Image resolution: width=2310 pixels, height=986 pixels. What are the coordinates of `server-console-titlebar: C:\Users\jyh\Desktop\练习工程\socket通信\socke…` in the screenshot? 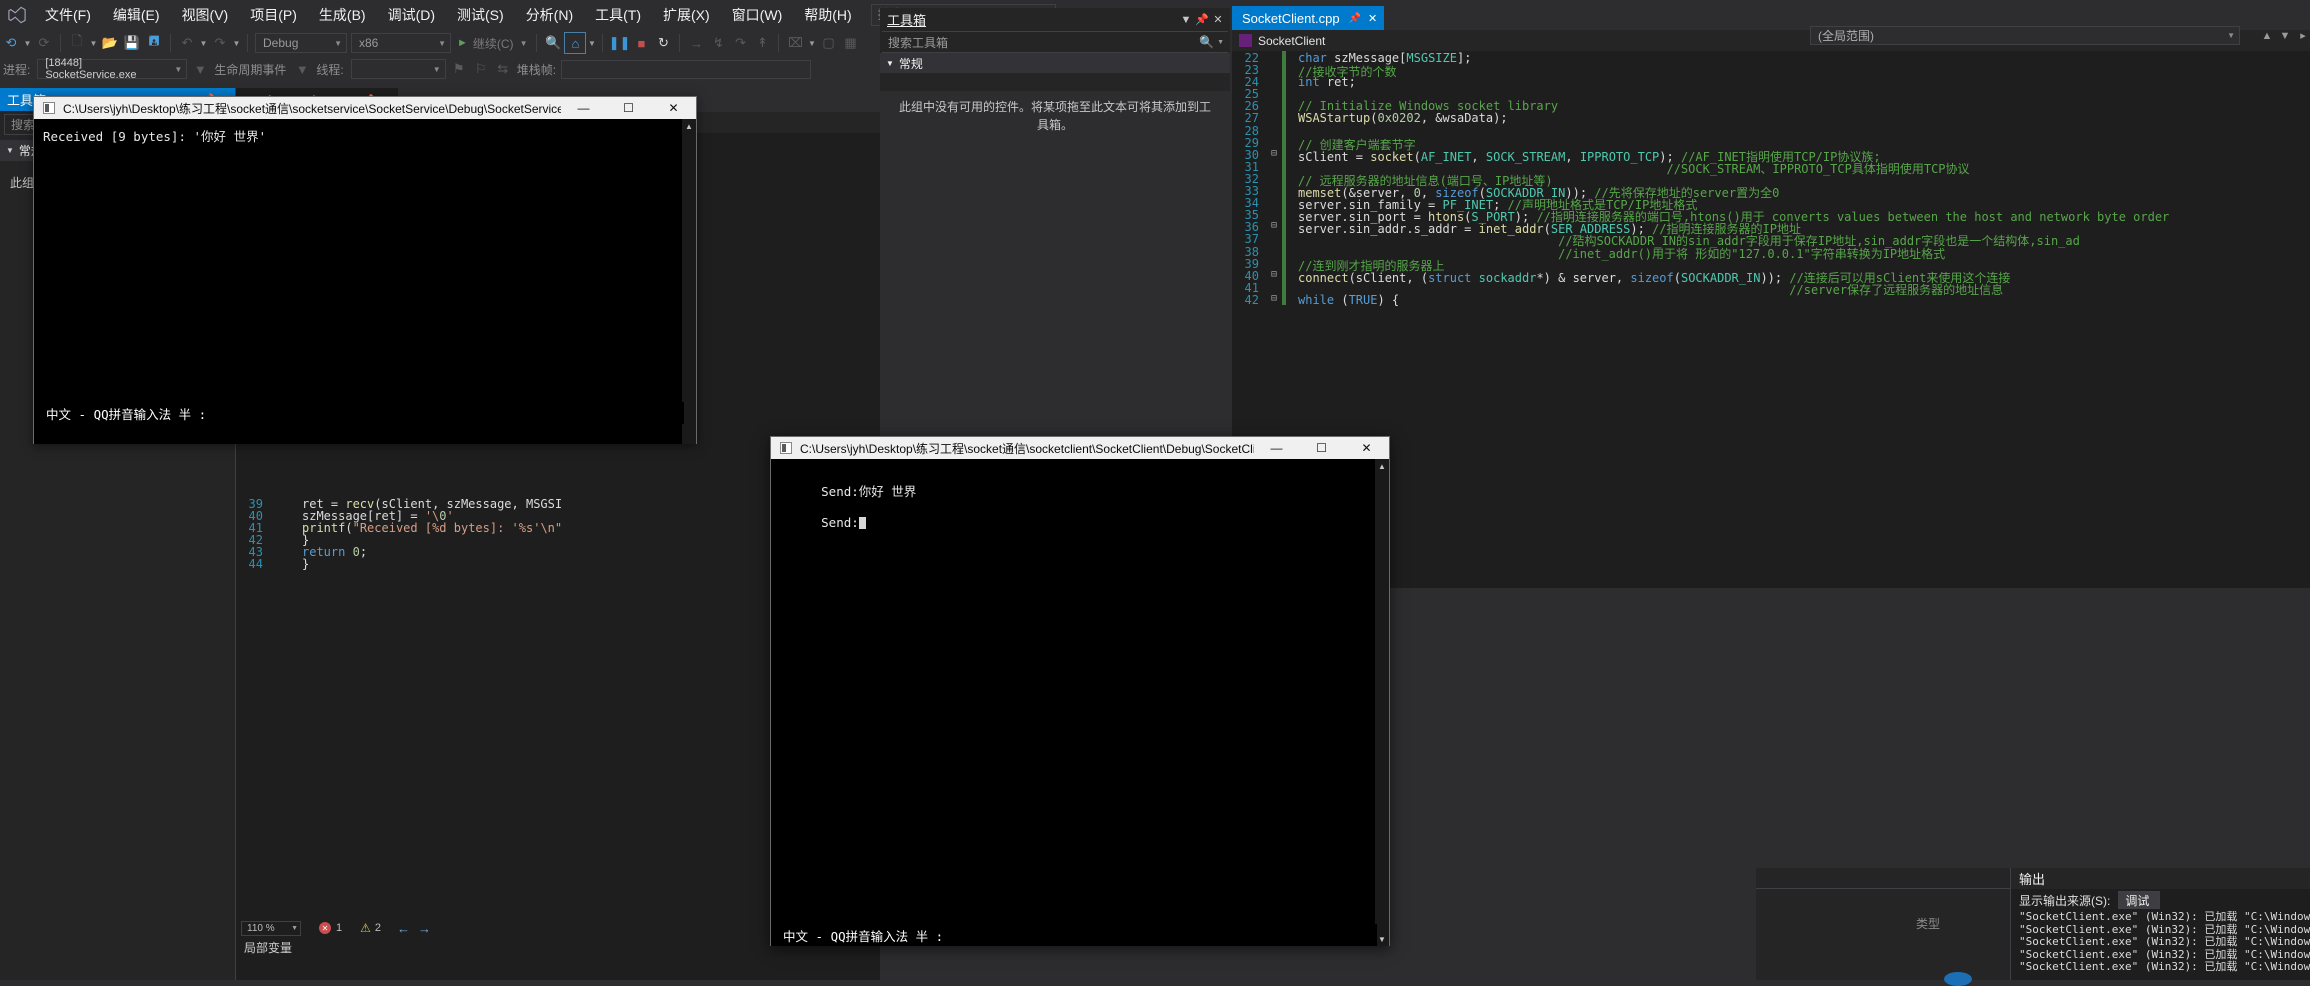 It's located at (365, 108).